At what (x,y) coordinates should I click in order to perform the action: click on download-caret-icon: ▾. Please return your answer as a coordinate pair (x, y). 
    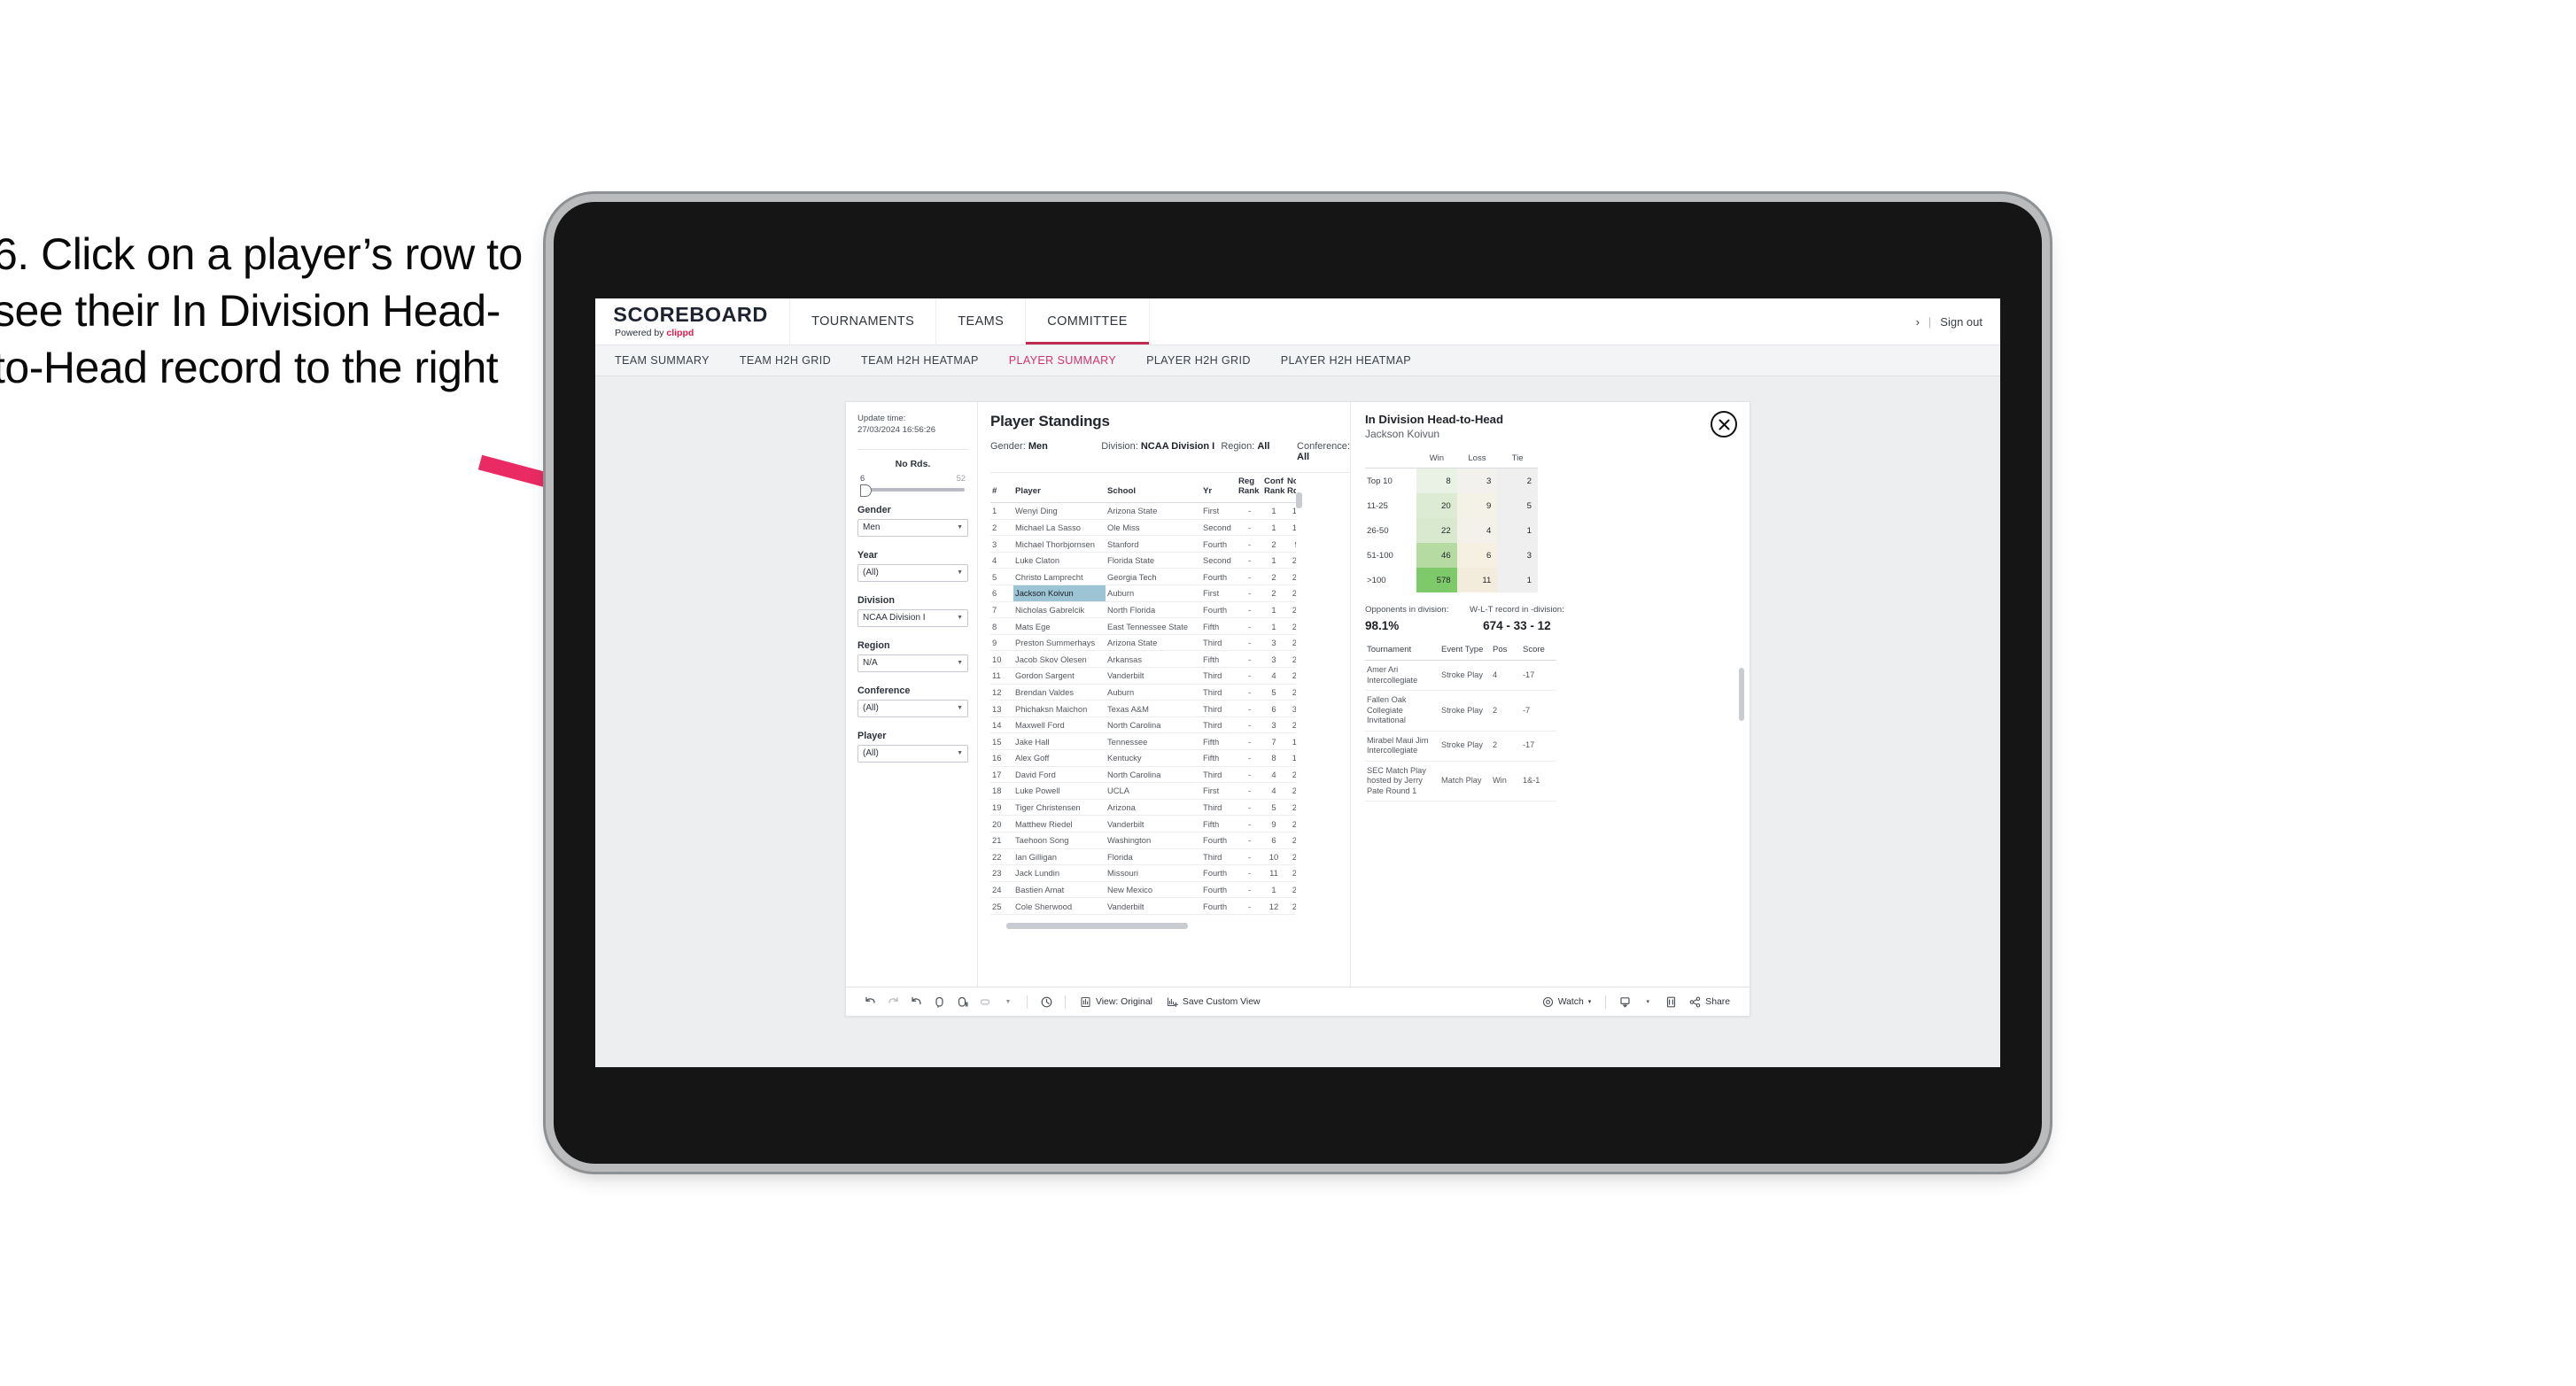
    Looking at the image, I should click on (1647, 1002).